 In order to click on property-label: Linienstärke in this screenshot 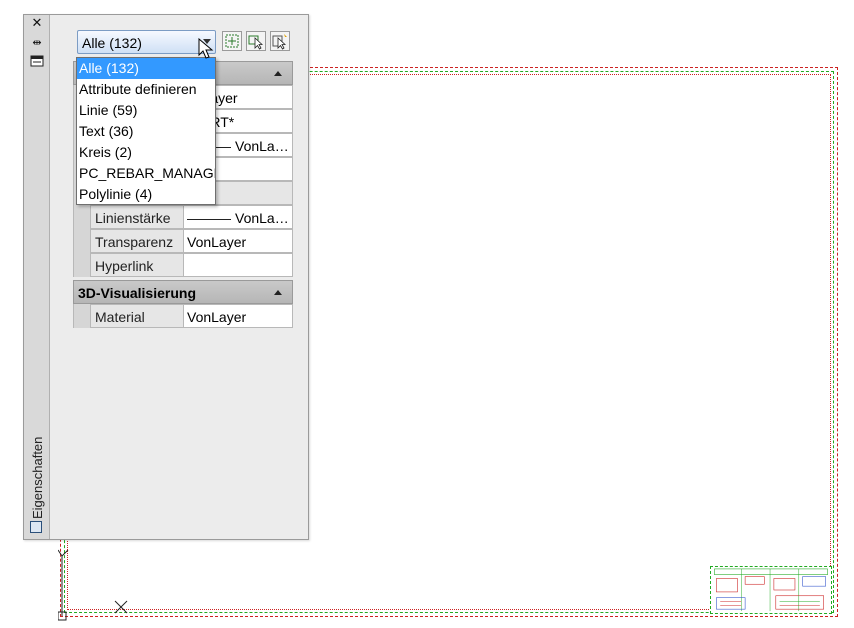, I will do `click(137, 217)`.